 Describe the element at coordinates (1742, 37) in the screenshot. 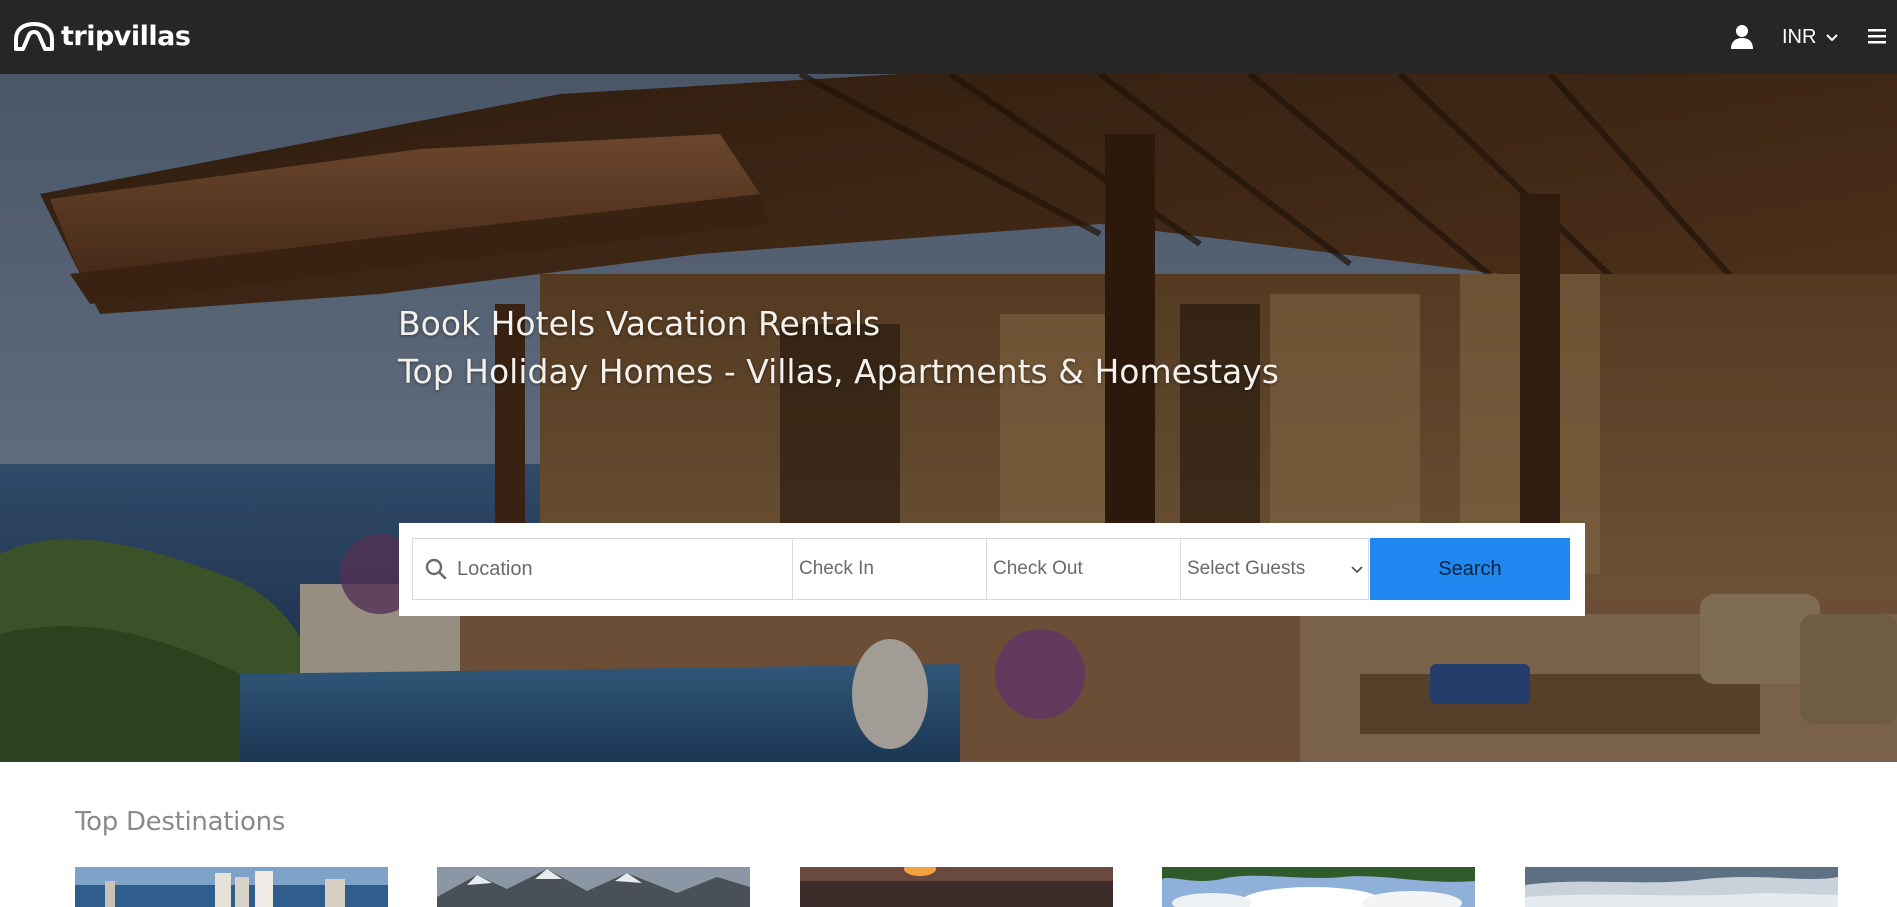

I see `user-icon` at that location.